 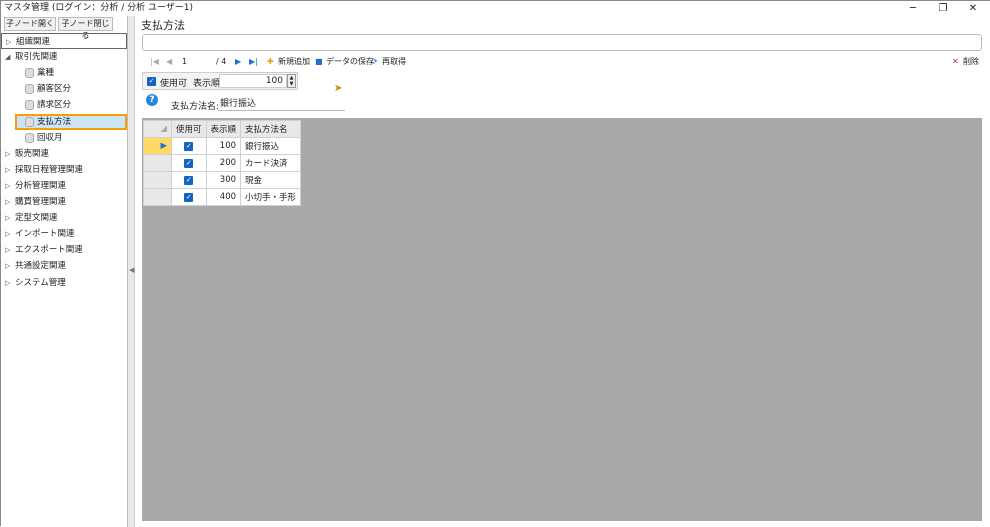 What do you see at coordinates (64, 170) in the screenshot?
I see `tree-node: ▷ 採取日程管理関連` at bounding box center [64, 170].